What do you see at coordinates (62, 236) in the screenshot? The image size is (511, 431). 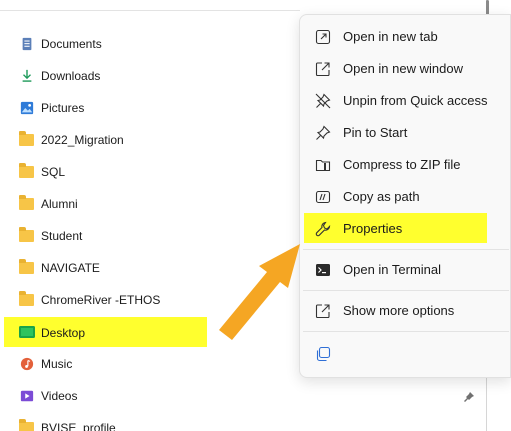 I see `nav-item-label: Student` at bounding box center [62, 236].